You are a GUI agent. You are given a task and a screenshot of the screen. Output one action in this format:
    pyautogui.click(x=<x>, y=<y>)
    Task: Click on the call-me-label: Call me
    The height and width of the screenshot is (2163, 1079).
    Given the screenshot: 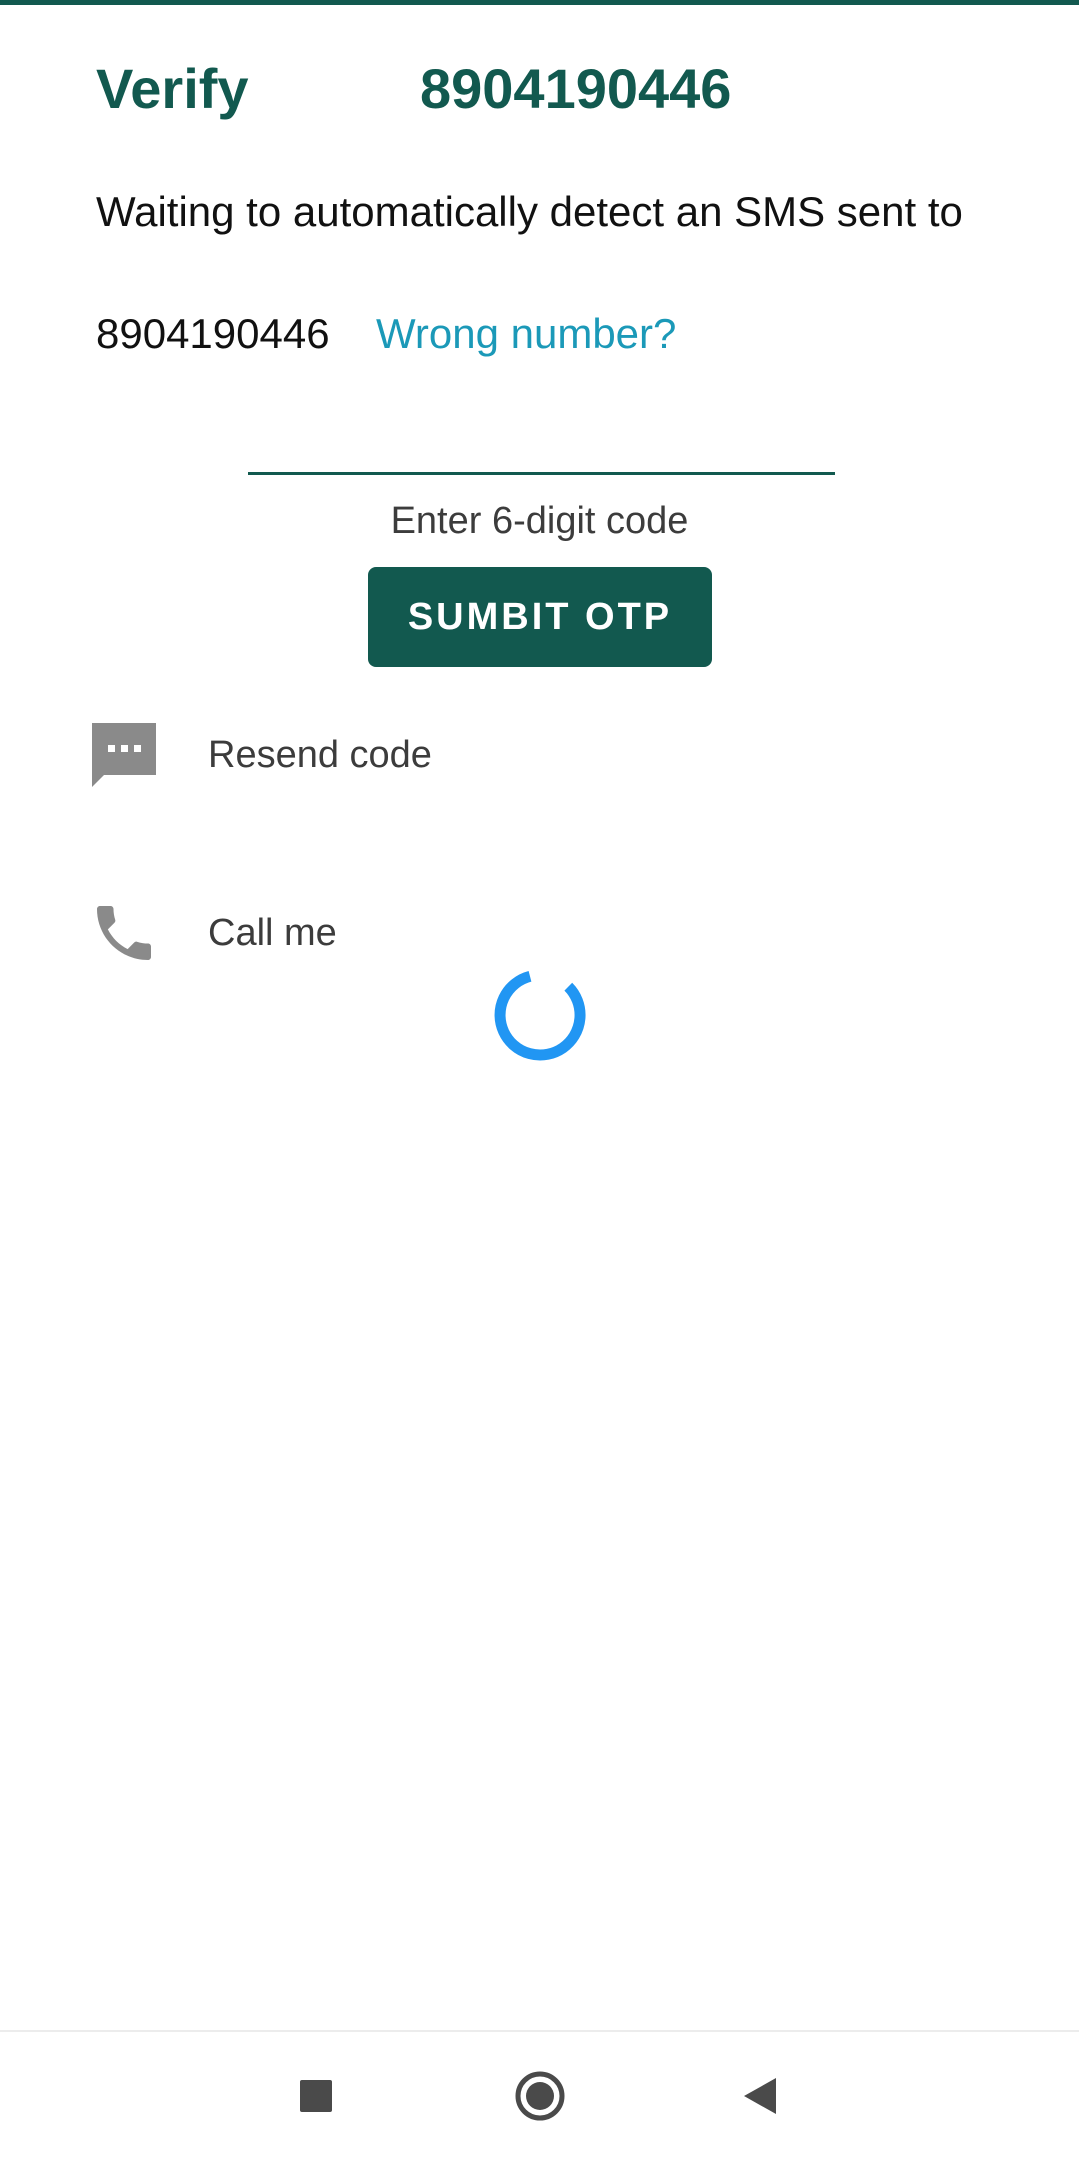 What is the action you would take?
    pyautogui.click(x=272, y=932)
    